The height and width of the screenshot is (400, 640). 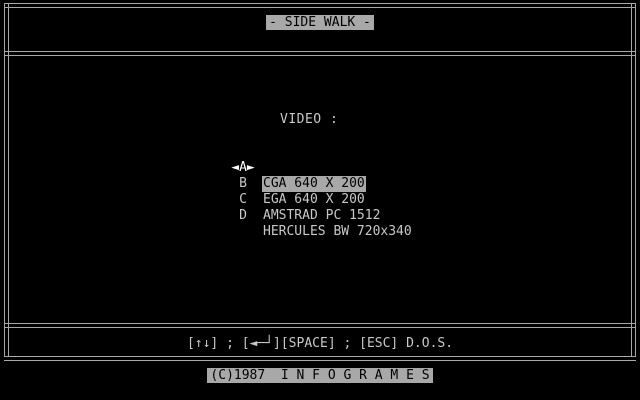 I want to click on game-title: - SIDE WALK -, so click(x=320, y=22).